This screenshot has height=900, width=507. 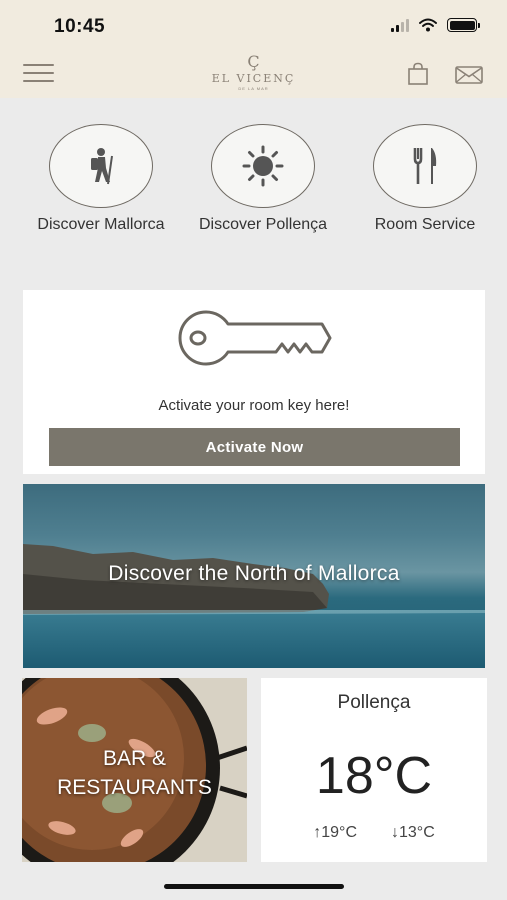 I want to click on logo-subtitle: DE LA MAR, so click(x=253, y=88).